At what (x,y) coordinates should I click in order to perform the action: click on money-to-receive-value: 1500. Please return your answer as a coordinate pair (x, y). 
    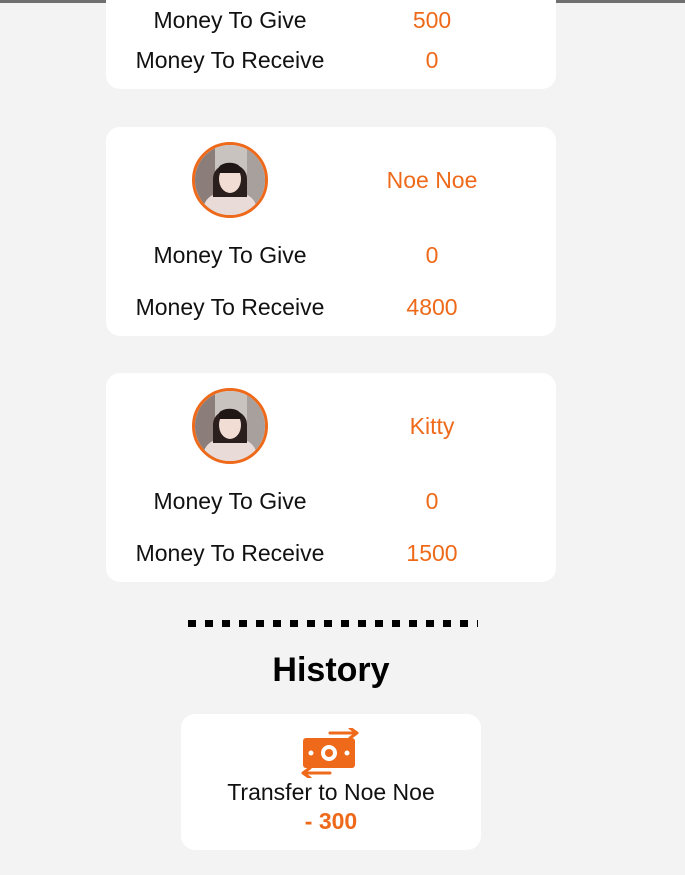
    Looking at the image, I should click on (432, 553).